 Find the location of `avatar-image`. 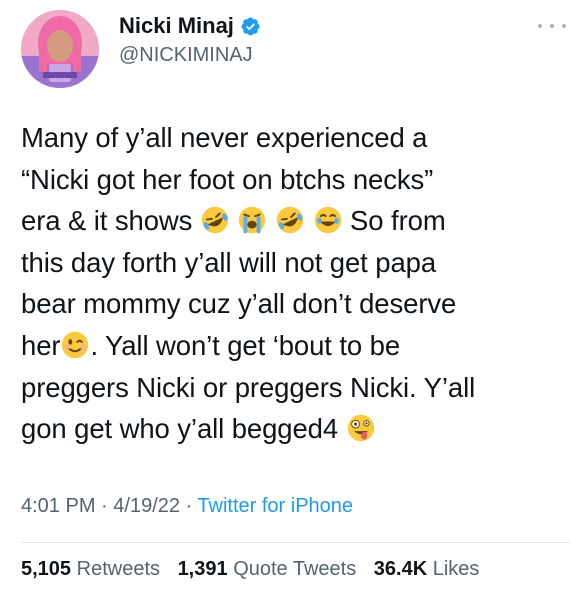

avatar-image is located at coordinates (60, 49).